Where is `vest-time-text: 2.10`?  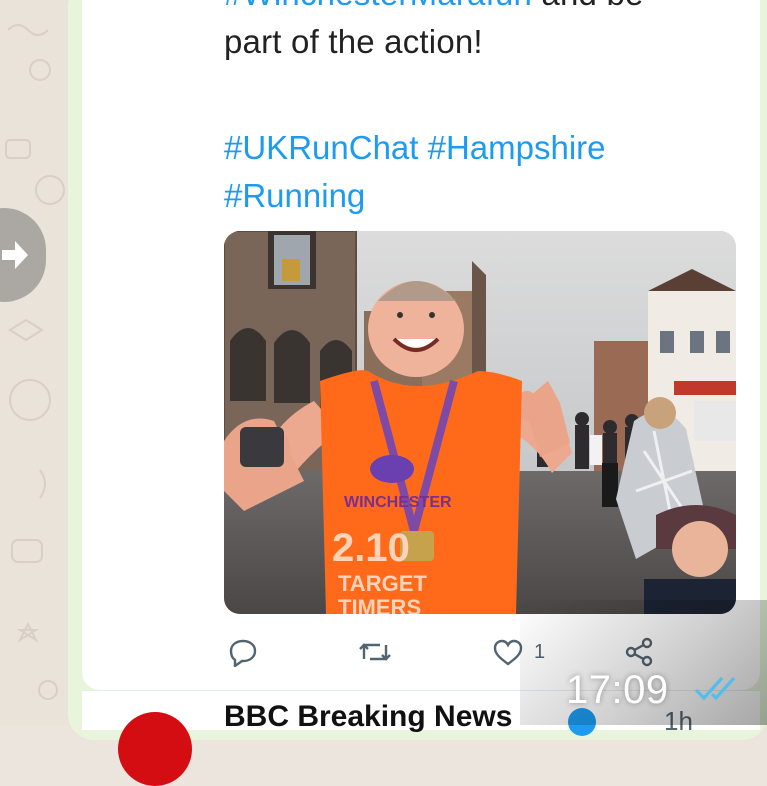 vest-time-text: 2.10 is located at coordinates (371, 548).